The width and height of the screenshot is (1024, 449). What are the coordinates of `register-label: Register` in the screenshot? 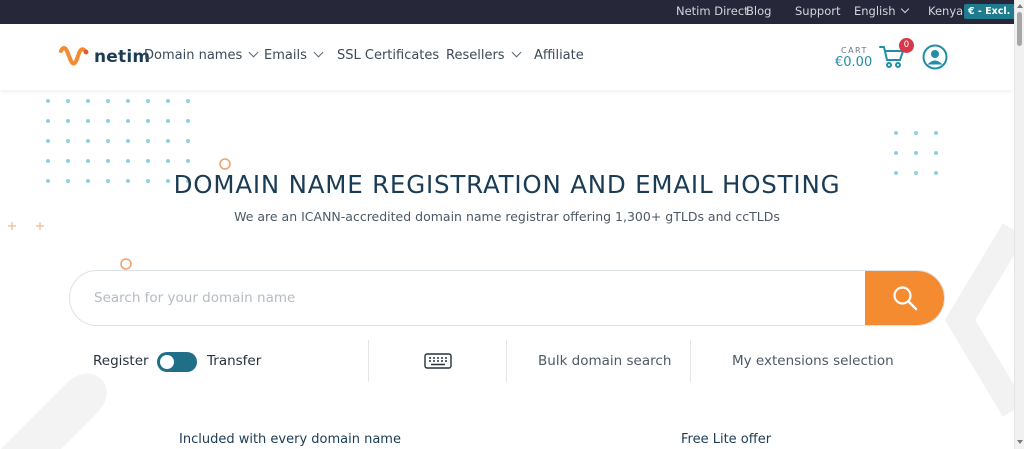 It's located at (121, 361).